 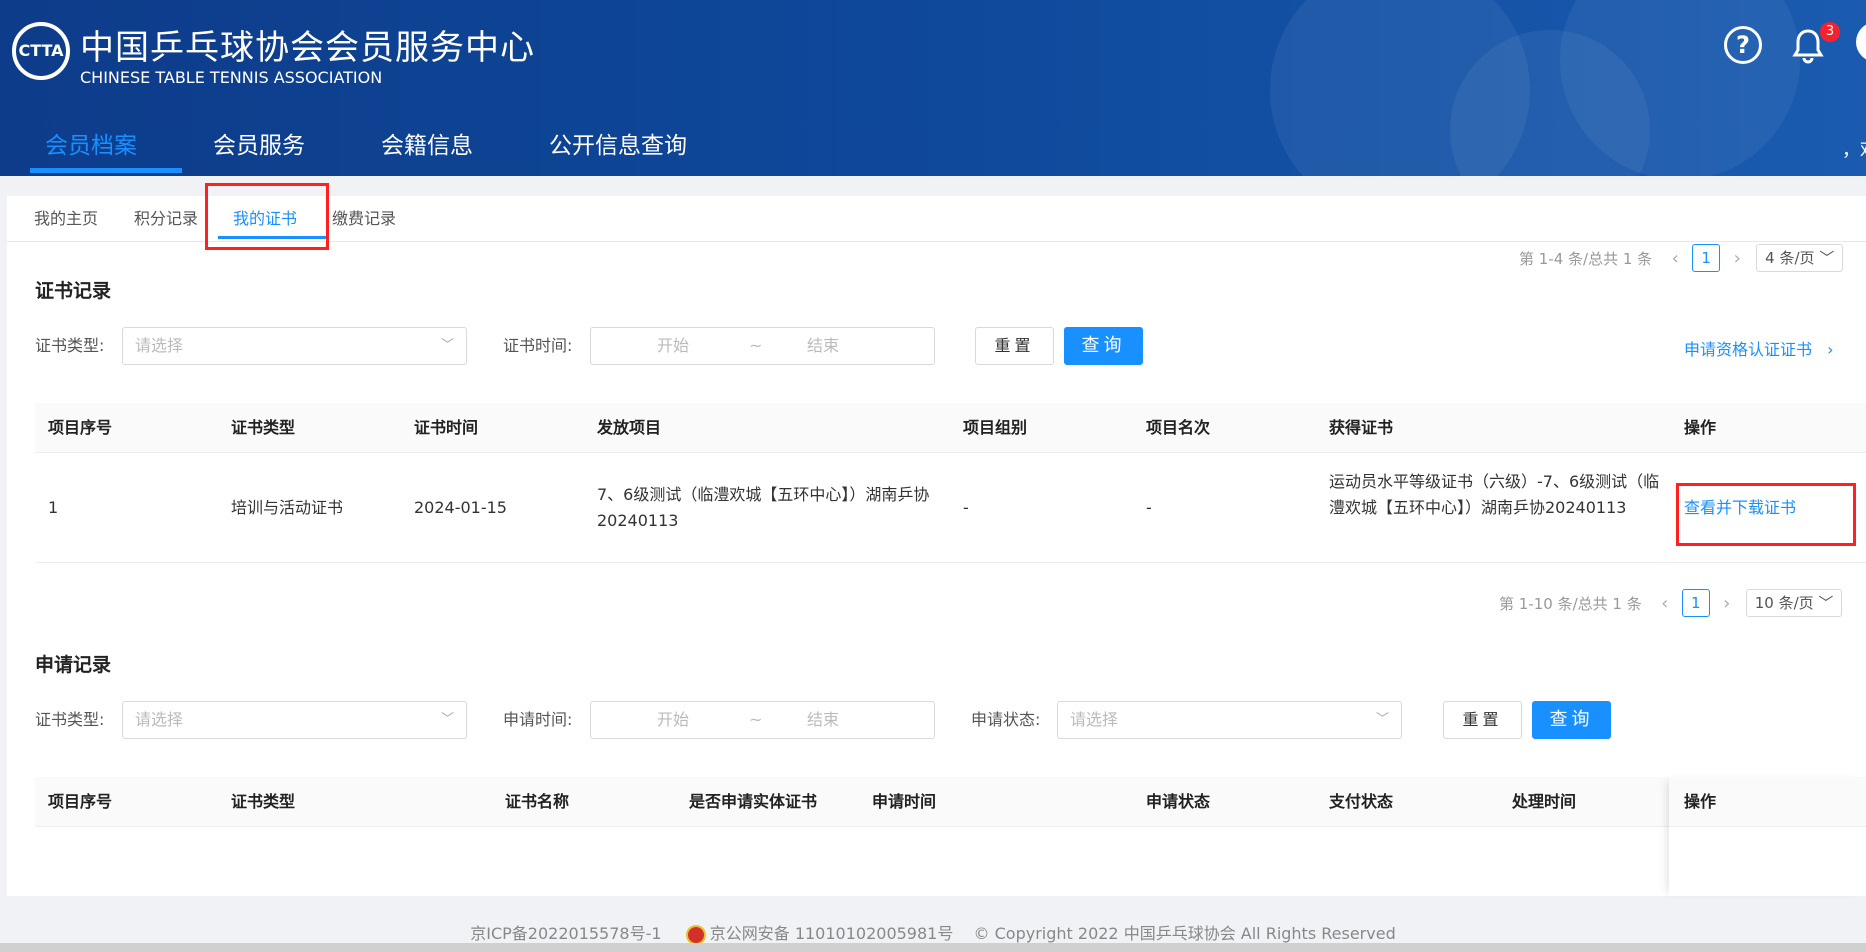 I want to click on app-cert-type-placeholder: 请选择, so click(x=159, y=719).